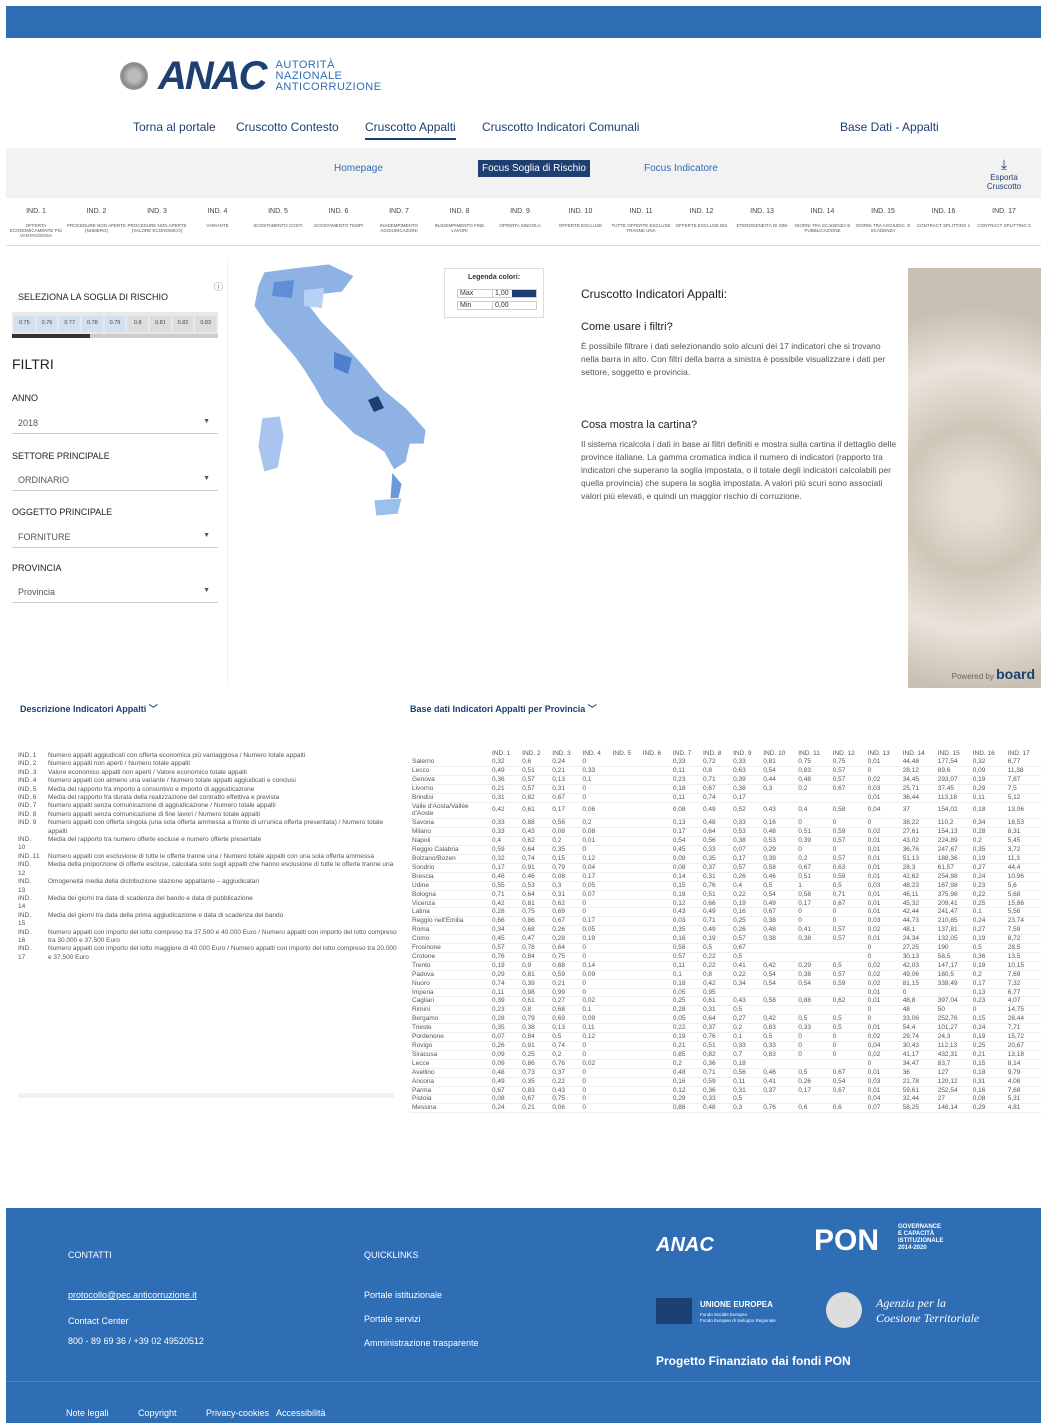 This screenshot has height=1423, width=1041. I want to click on chevron-down-icon: ﹀, so click(592, 709).